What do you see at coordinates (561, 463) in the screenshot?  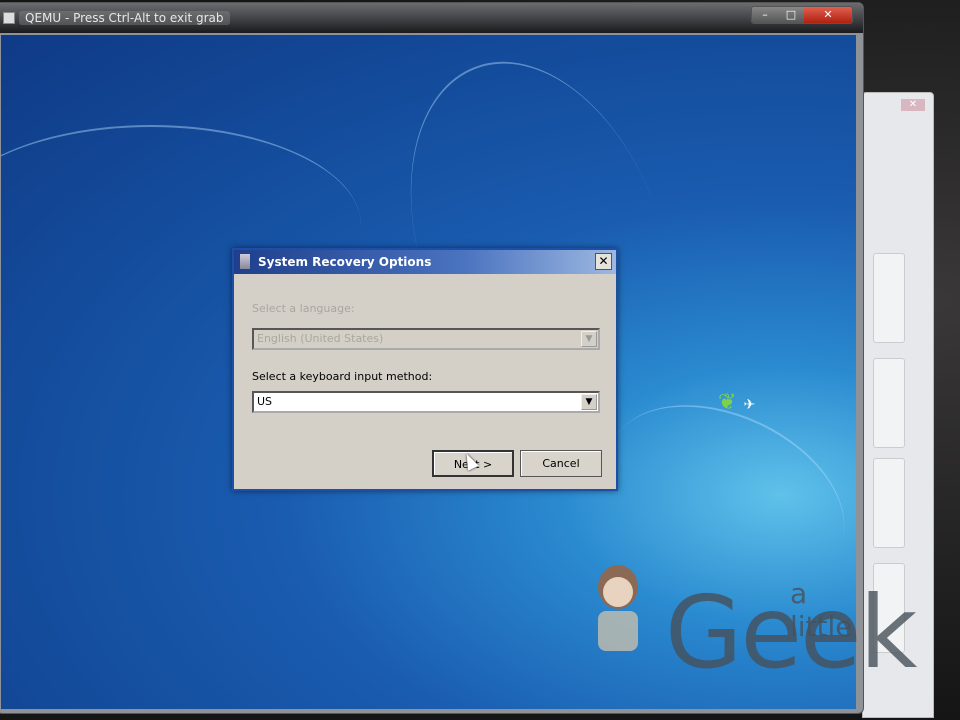 I see `cancel-button: Cancel` at bounding box center [561, 463].